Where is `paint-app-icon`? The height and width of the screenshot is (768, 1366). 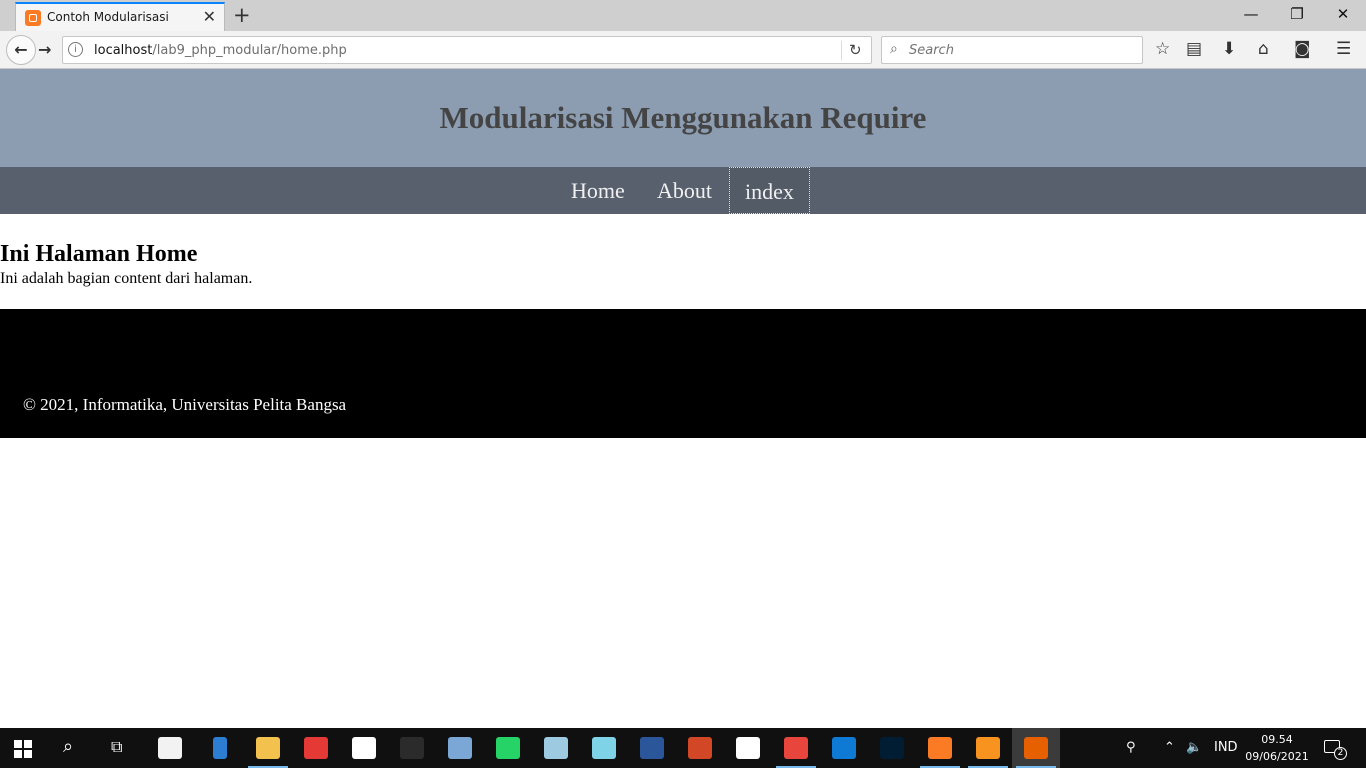
paint-app-icon is located at coordinates (556, 748).